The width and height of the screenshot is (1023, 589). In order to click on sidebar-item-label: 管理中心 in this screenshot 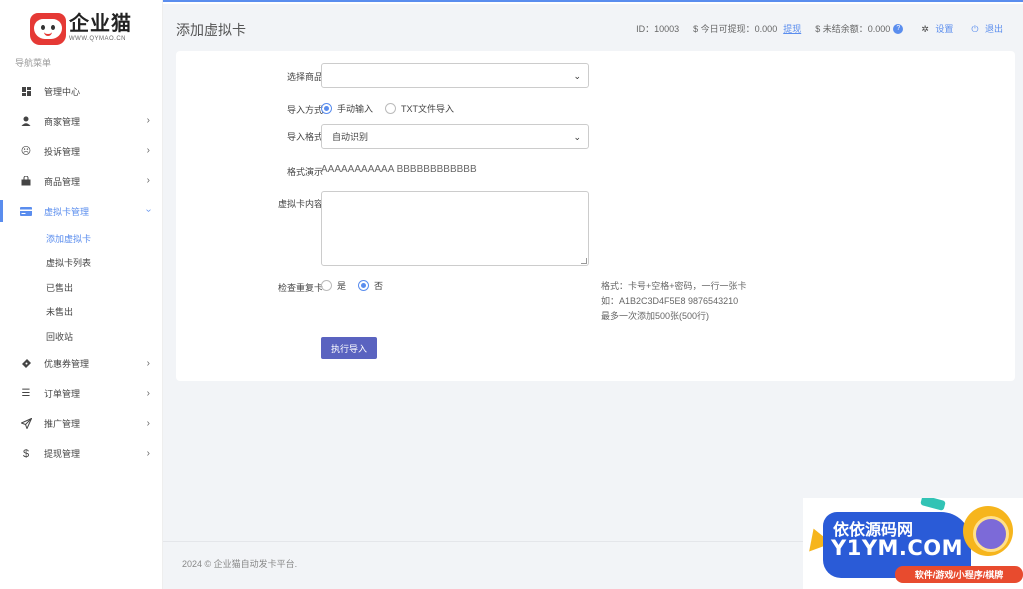, I will do `click(62, 91)`.